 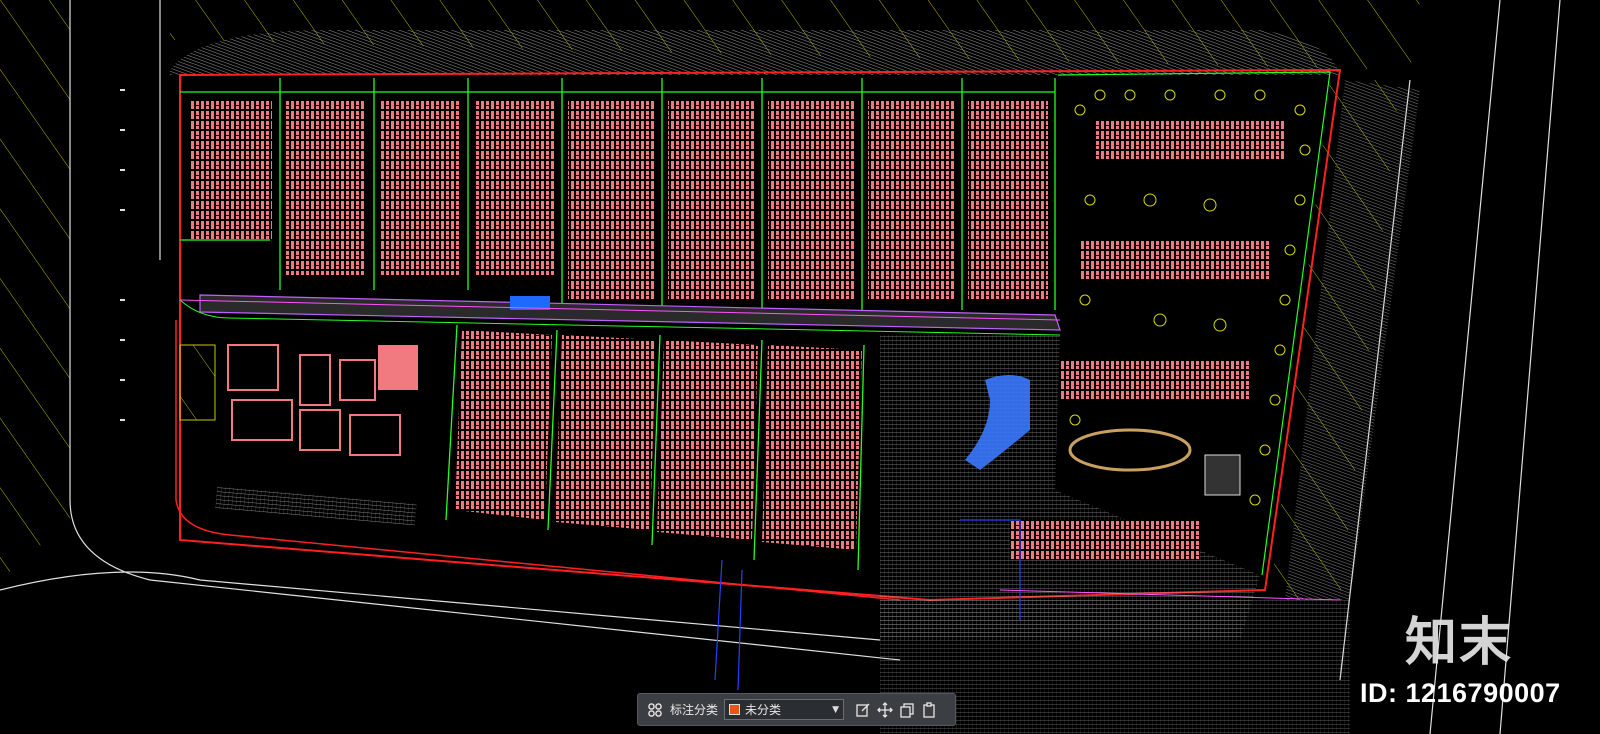 I want to click on edit-icon, so click(x=863, y=710).